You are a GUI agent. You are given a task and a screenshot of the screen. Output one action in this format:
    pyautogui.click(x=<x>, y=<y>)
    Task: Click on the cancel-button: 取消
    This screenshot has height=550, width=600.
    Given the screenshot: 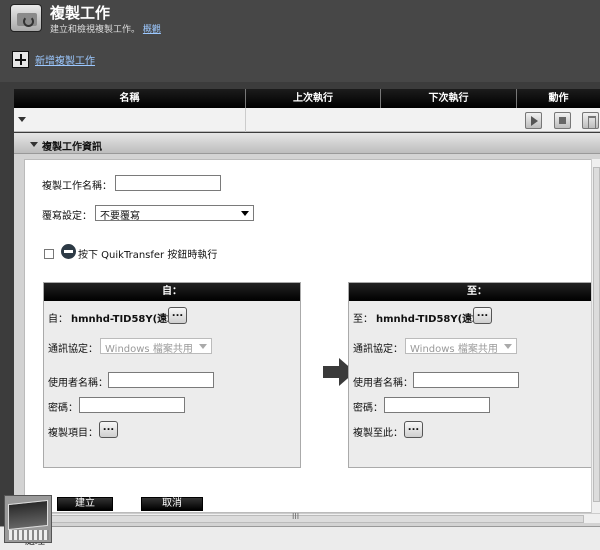 What is the action you would take?
    pyautogui.click(x=172, y=504)
    